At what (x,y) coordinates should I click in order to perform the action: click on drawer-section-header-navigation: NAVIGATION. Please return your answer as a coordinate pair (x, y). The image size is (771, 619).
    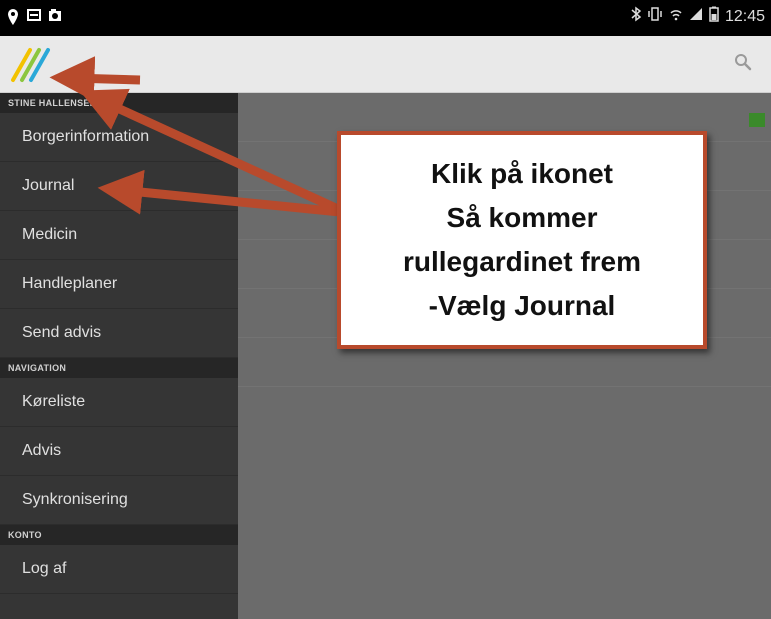
    Looking at the image, I should click on (119, 368).